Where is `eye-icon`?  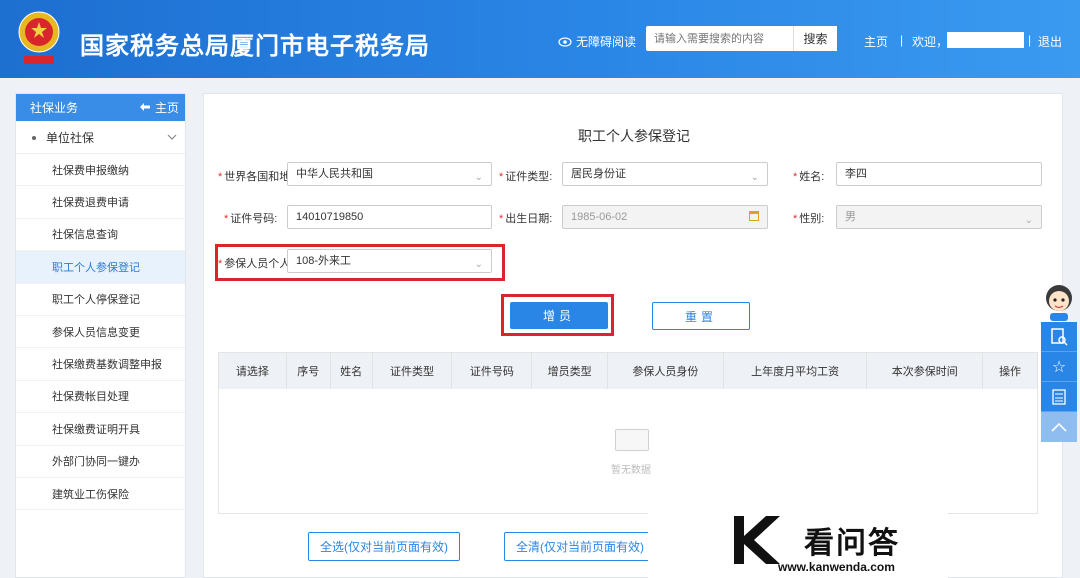
eye-icon is located at coordinates (565, 41).